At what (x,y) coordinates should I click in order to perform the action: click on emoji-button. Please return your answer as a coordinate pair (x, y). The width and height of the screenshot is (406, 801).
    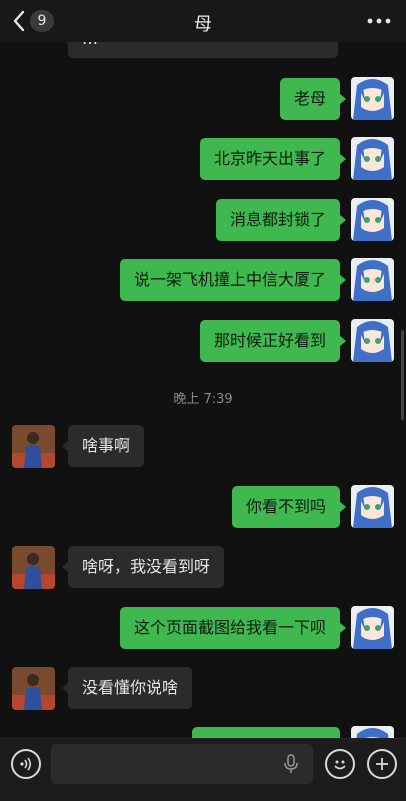
    Looking at the image, I should click on (340, 764).